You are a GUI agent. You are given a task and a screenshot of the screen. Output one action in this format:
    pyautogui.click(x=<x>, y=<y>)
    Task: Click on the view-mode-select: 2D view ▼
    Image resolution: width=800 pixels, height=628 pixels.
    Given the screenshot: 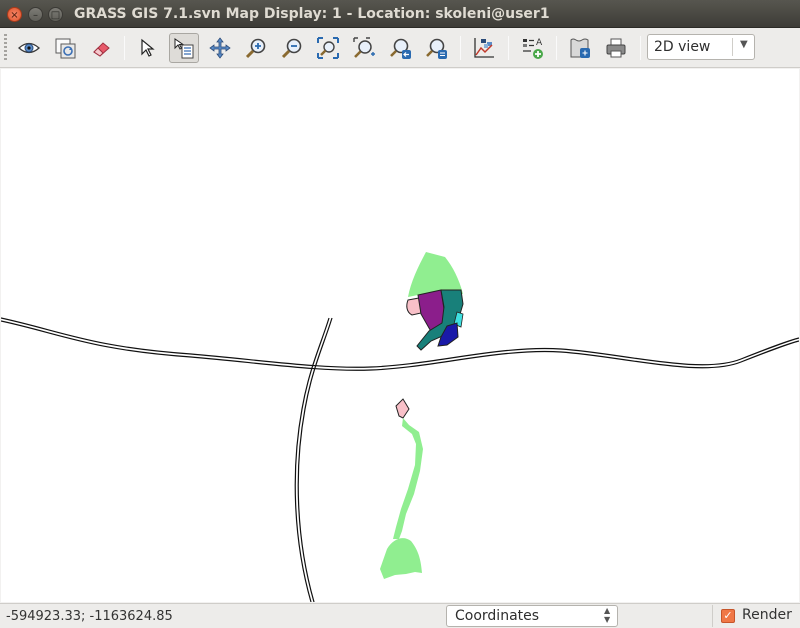 What is the action you would take?
    pyautogui.click(x=701, y=47)
    